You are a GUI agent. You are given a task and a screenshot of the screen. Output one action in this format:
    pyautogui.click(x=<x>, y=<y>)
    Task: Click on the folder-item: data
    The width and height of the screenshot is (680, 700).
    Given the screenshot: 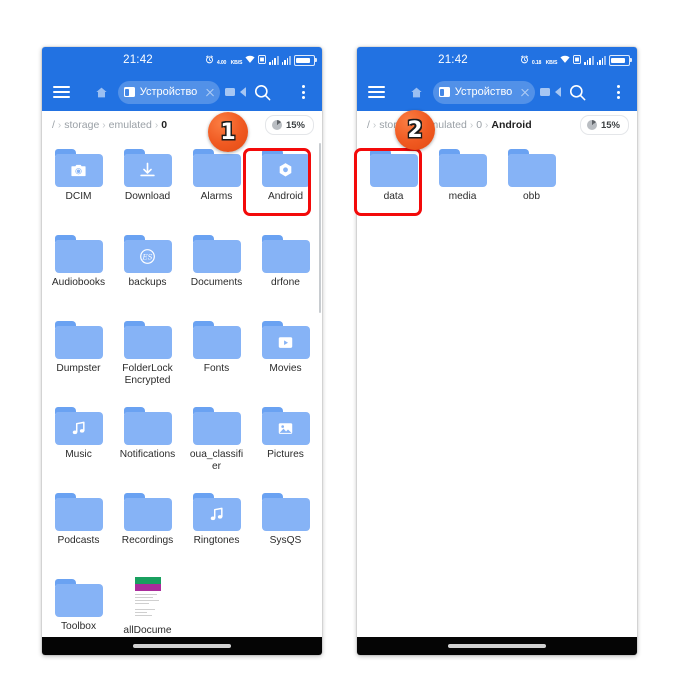 What is the action you would take?
    pyautogui.click(x=393, y=184)
    